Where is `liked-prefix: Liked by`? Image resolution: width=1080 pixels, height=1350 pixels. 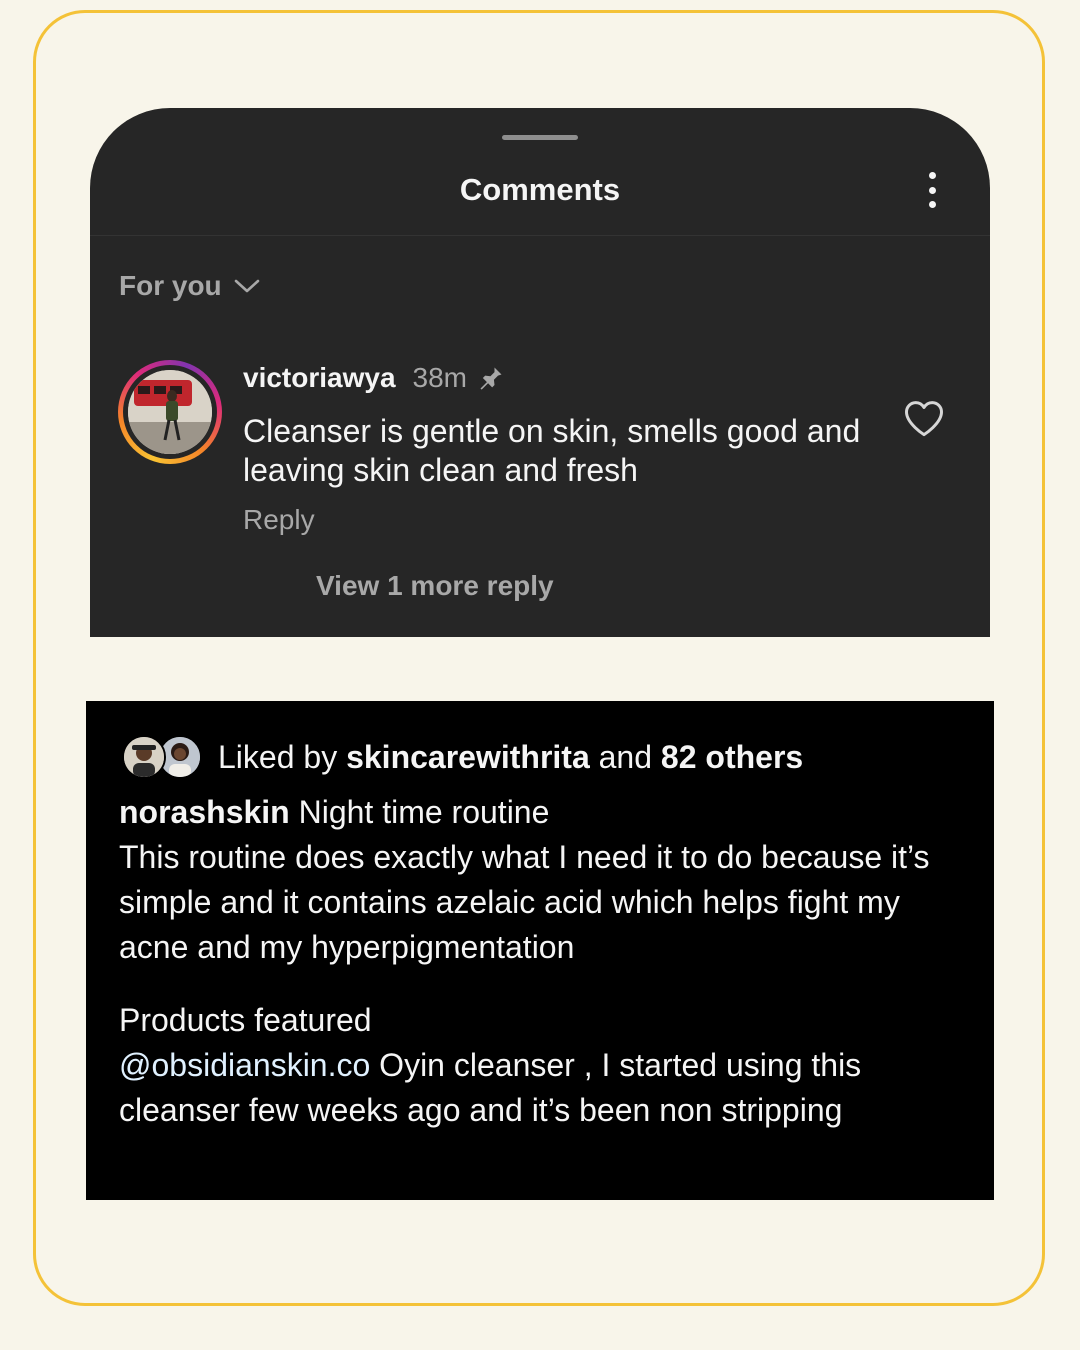 liked-prefix: Liked by is located at coordinates (278, 756).